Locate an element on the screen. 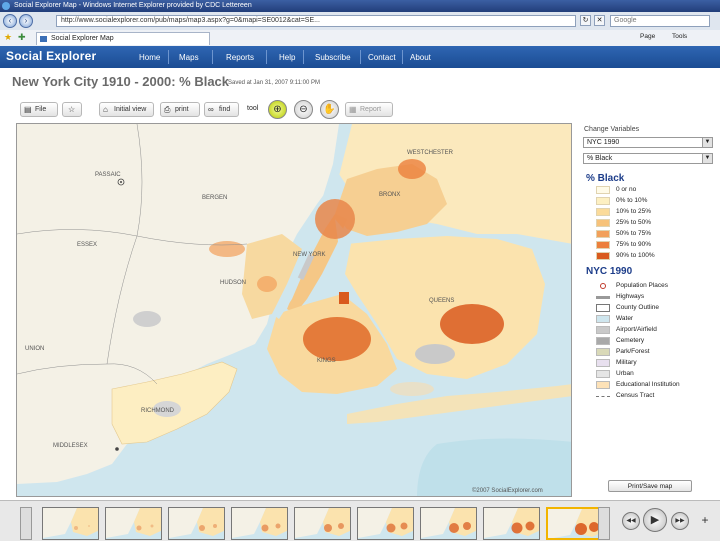 The height and width of the screenshot is (541, 720). fast-forward-button: ▶▶ is located at coordinates (680, 521).